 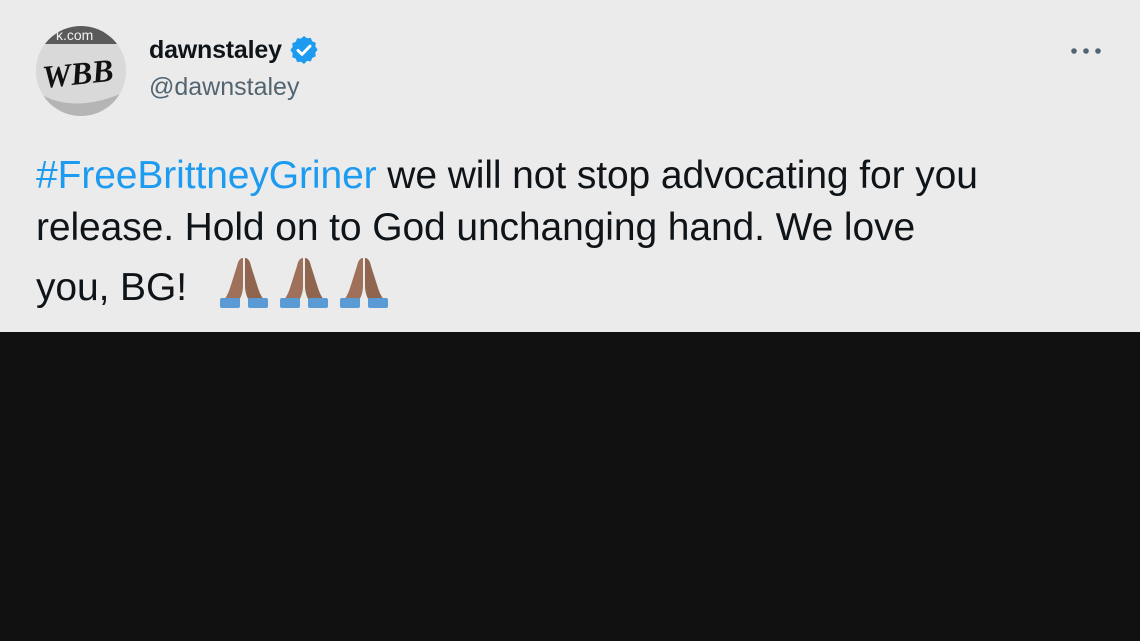 I want to click on tweet-line-3-text: you, BG!, so click(x=111, y=287).